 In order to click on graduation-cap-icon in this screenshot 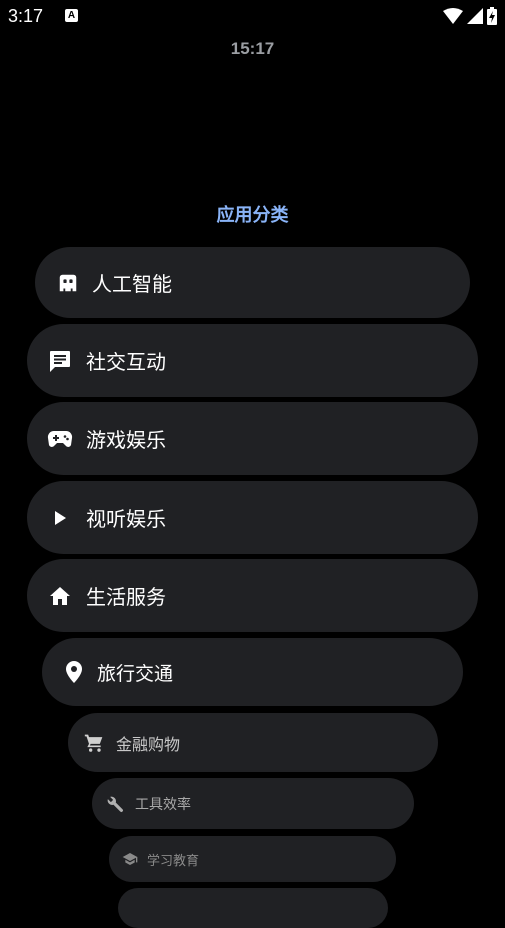, I will do `click(130, 859)`.